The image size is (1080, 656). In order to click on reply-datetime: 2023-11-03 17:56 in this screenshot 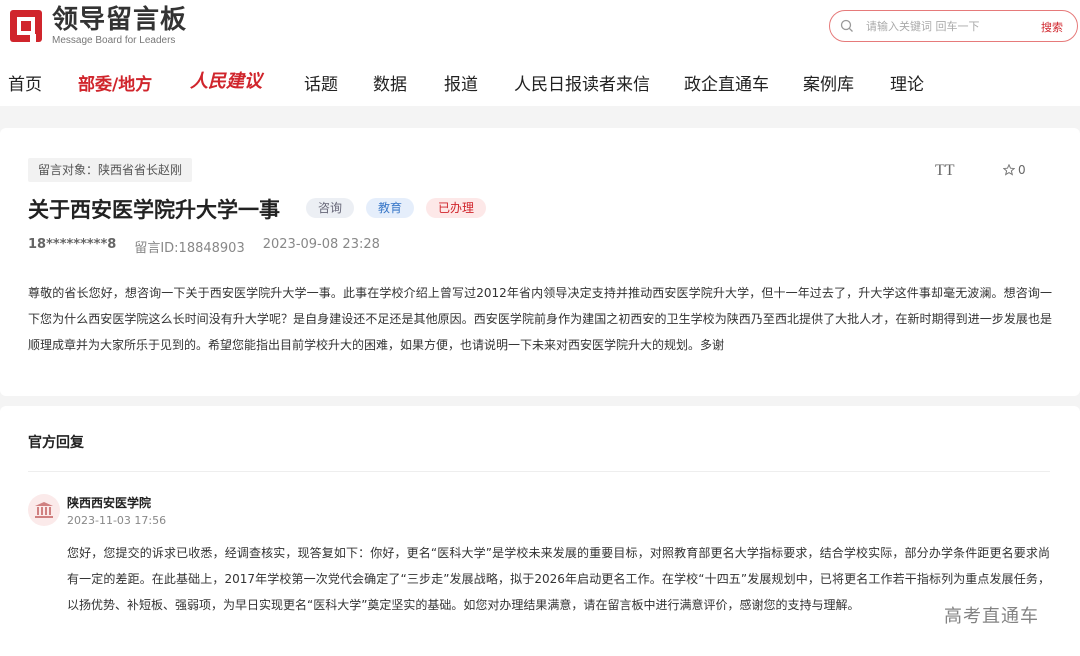, I will do `click(117, 520)`.